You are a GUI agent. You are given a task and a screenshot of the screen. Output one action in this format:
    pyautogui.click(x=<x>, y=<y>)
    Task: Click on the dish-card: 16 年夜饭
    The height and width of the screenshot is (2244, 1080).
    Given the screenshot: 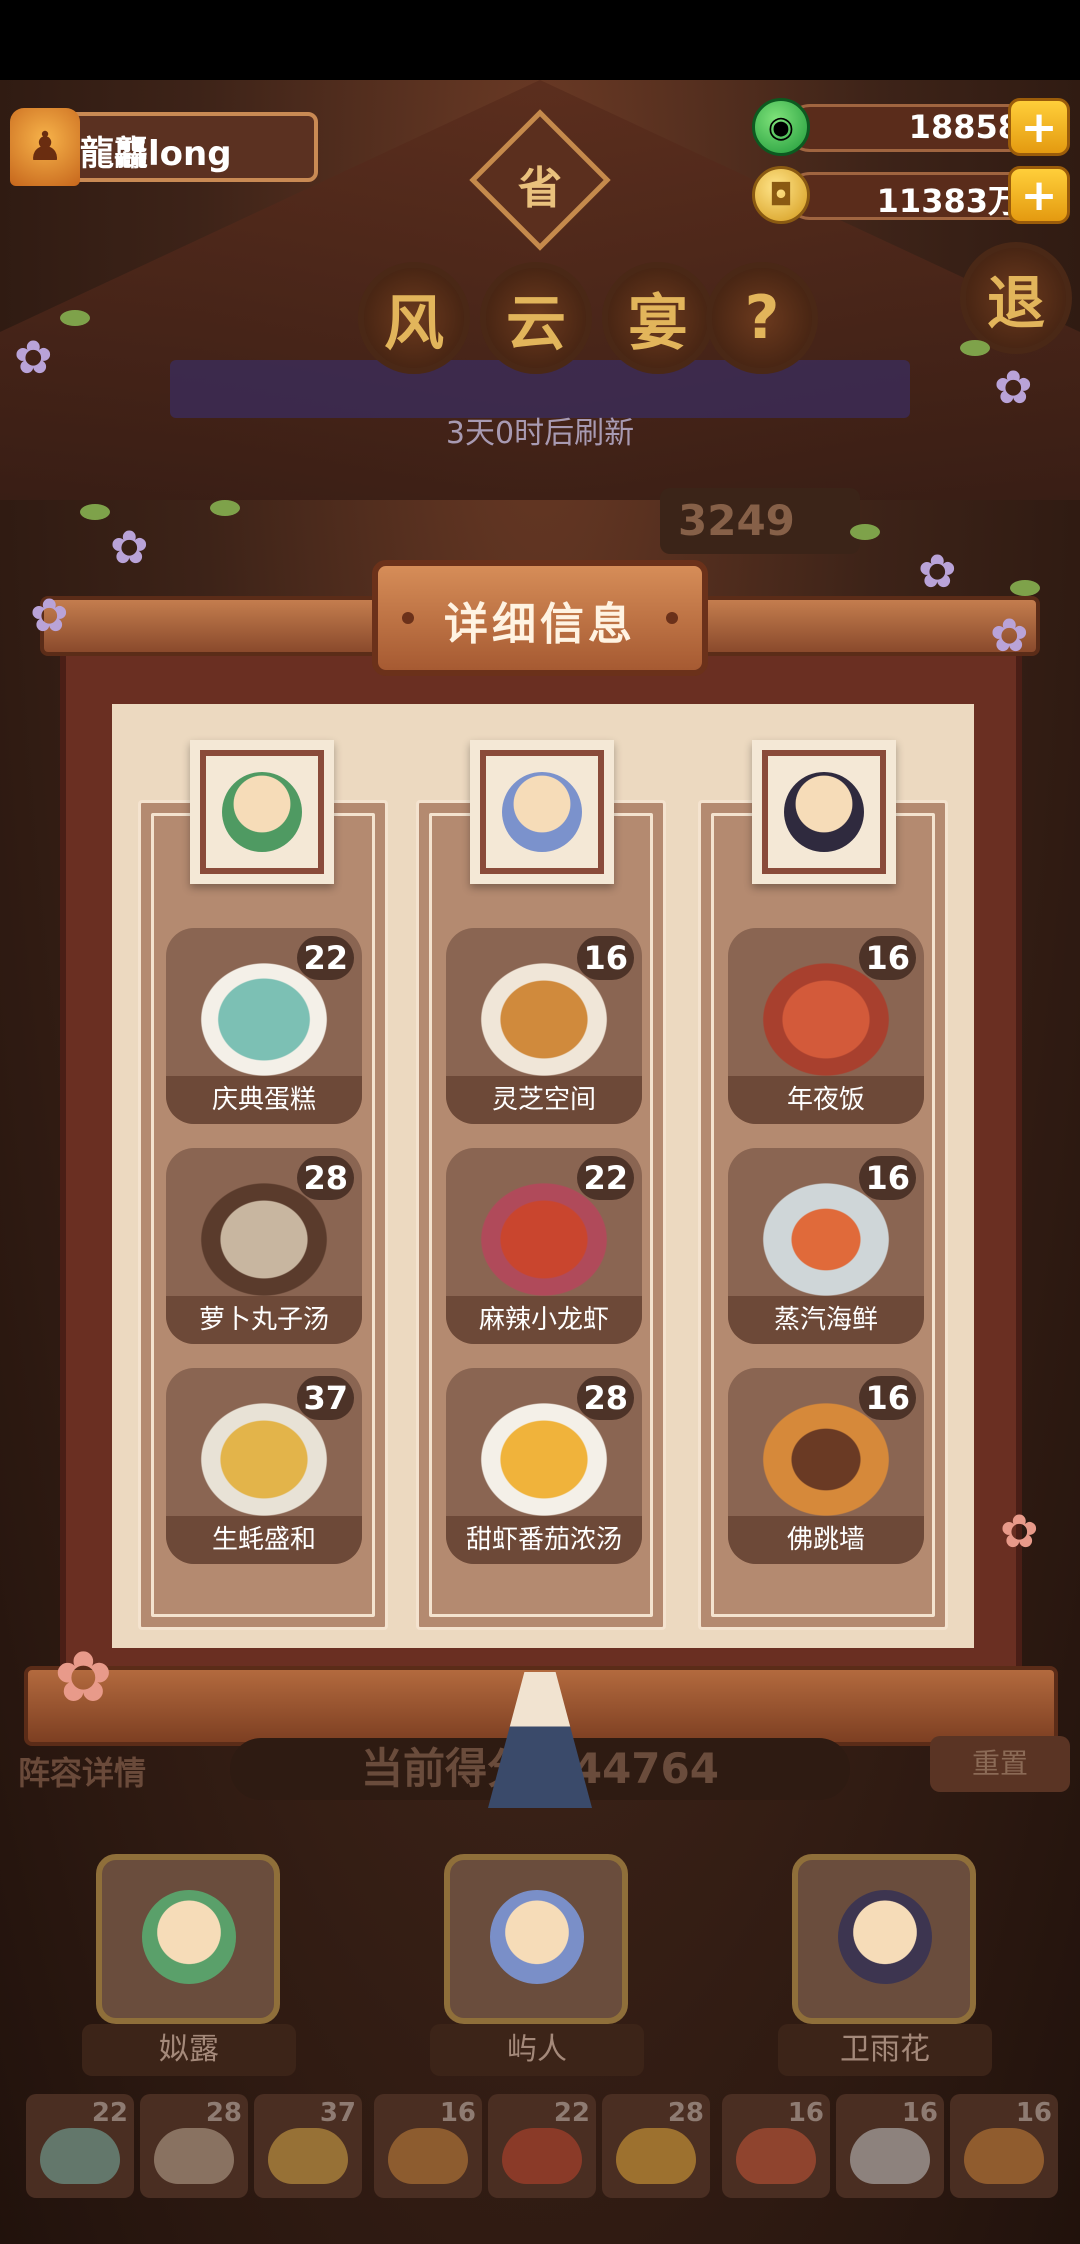 What is the action you would take?
    pyautogui.click(x=826, y=1026)
    